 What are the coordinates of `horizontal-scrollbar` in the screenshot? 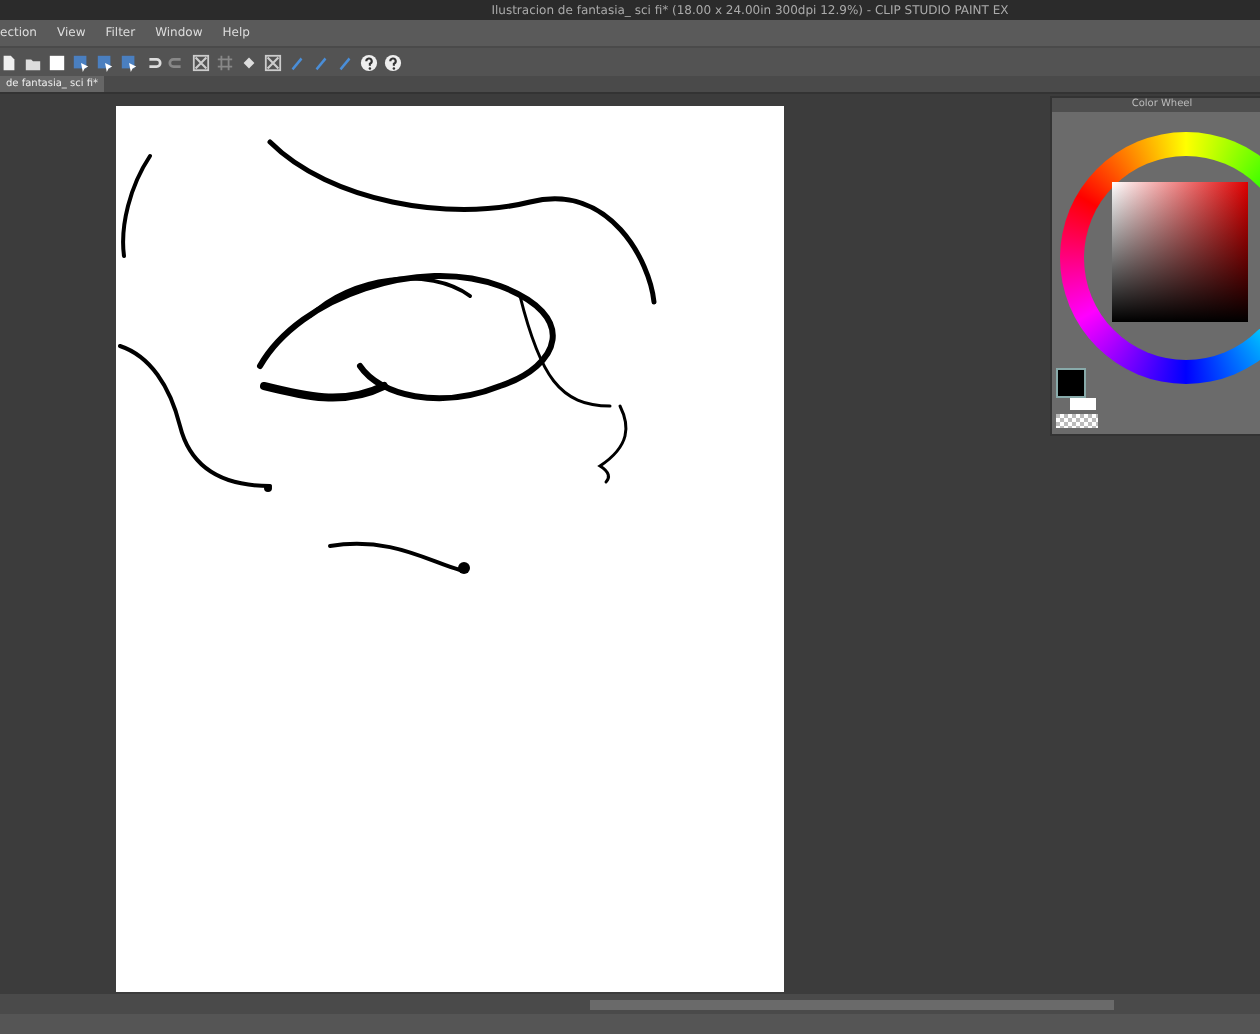 It's located at (852, 1004).